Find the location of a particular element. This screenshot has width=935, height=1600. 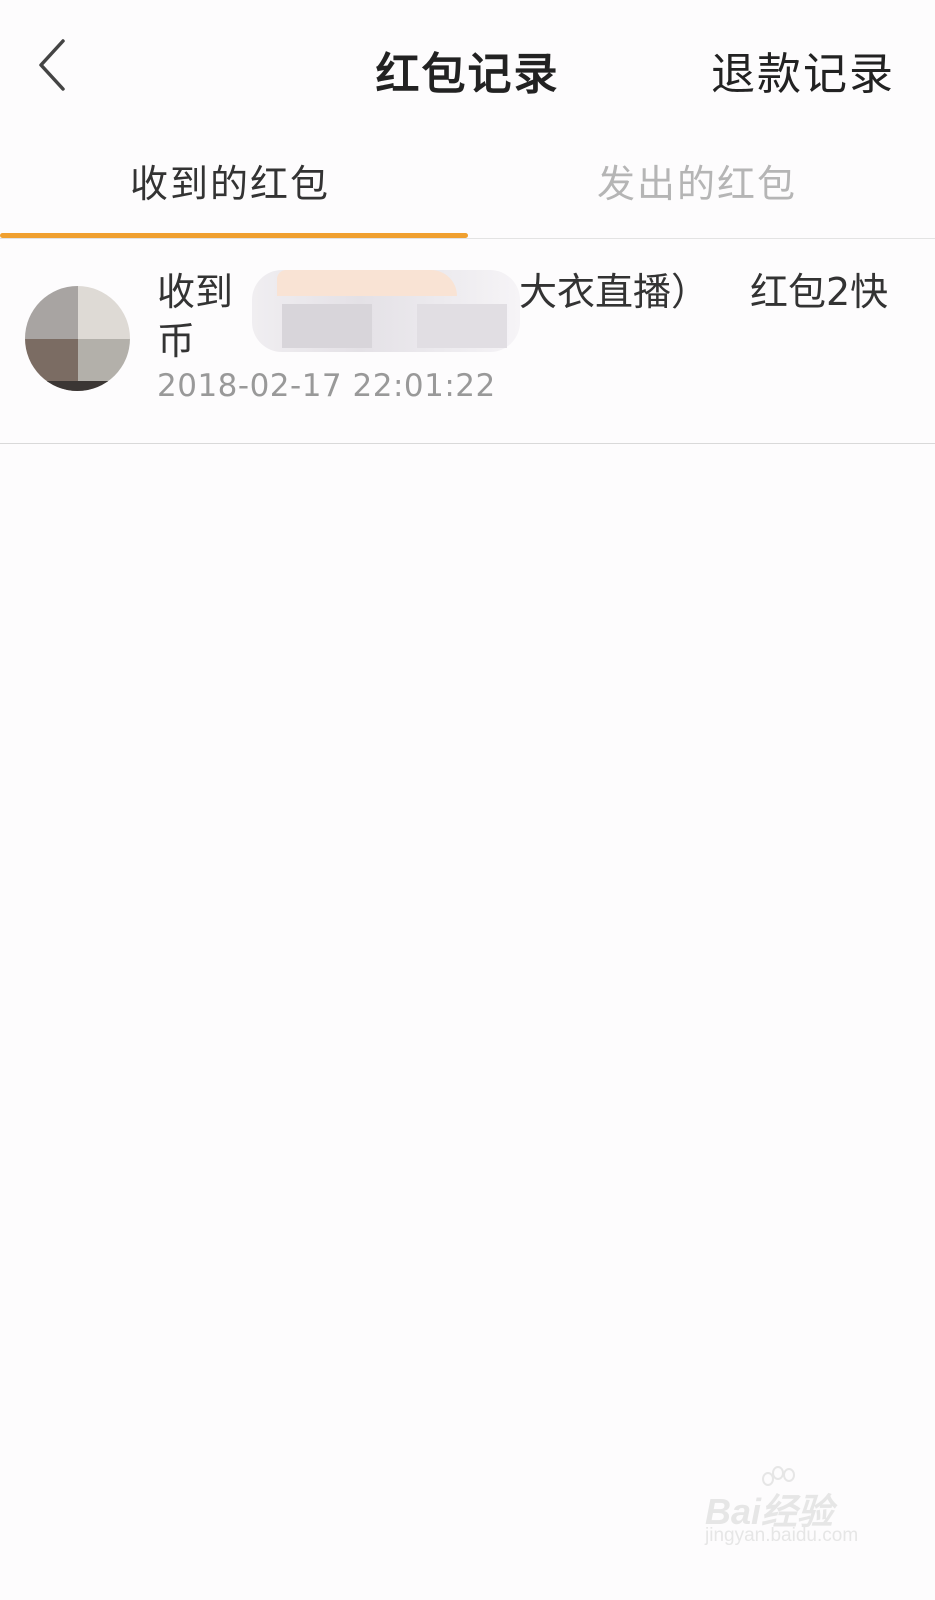

baidu-jingyan-watermark: Bai经验 jingyan.baidu.com is located at coordinates (790, 1510).